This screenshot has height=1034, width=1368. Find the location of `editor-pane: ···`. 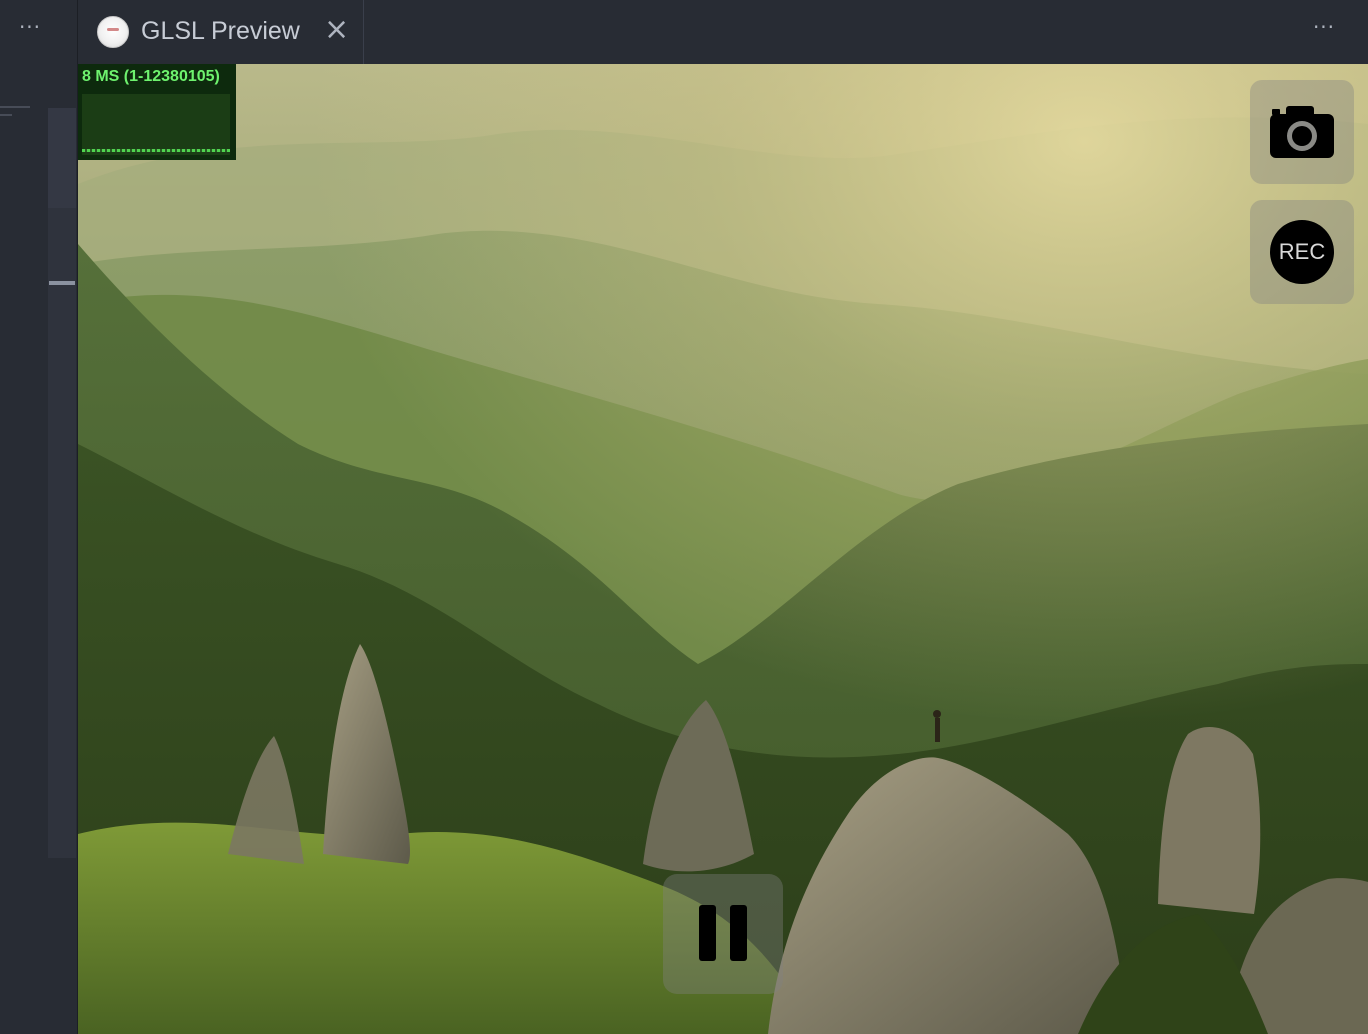

editor-pane: ··· is located at coordinates (39, 517).